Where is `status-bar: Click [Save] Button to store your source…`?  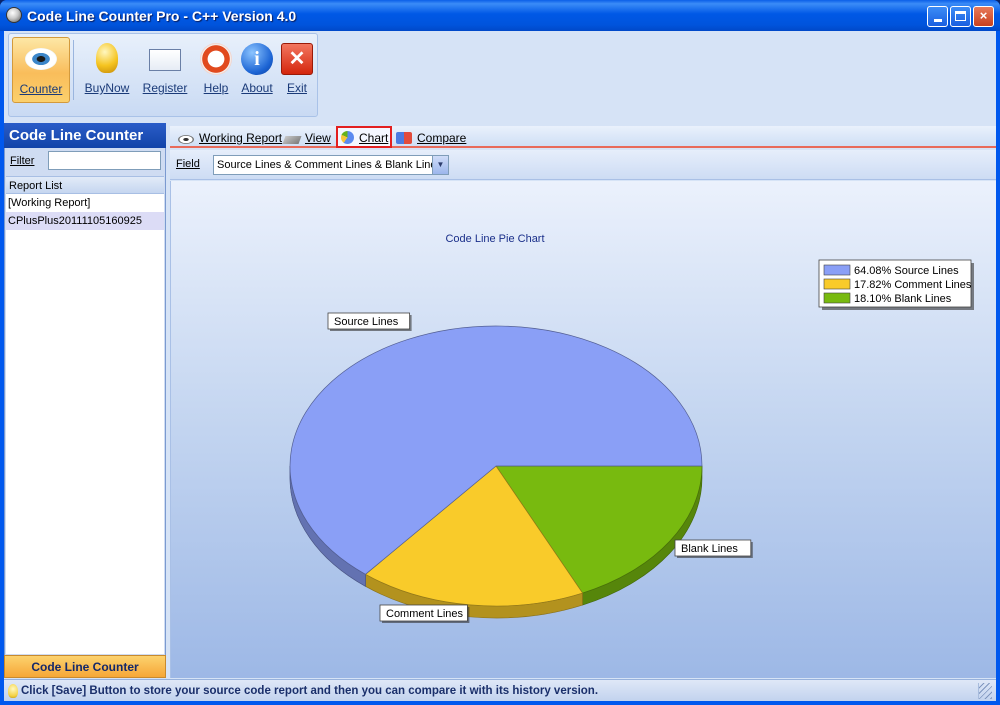
status-bar: Click [Save] Button to store your source… is located at coordinates (500, 690).